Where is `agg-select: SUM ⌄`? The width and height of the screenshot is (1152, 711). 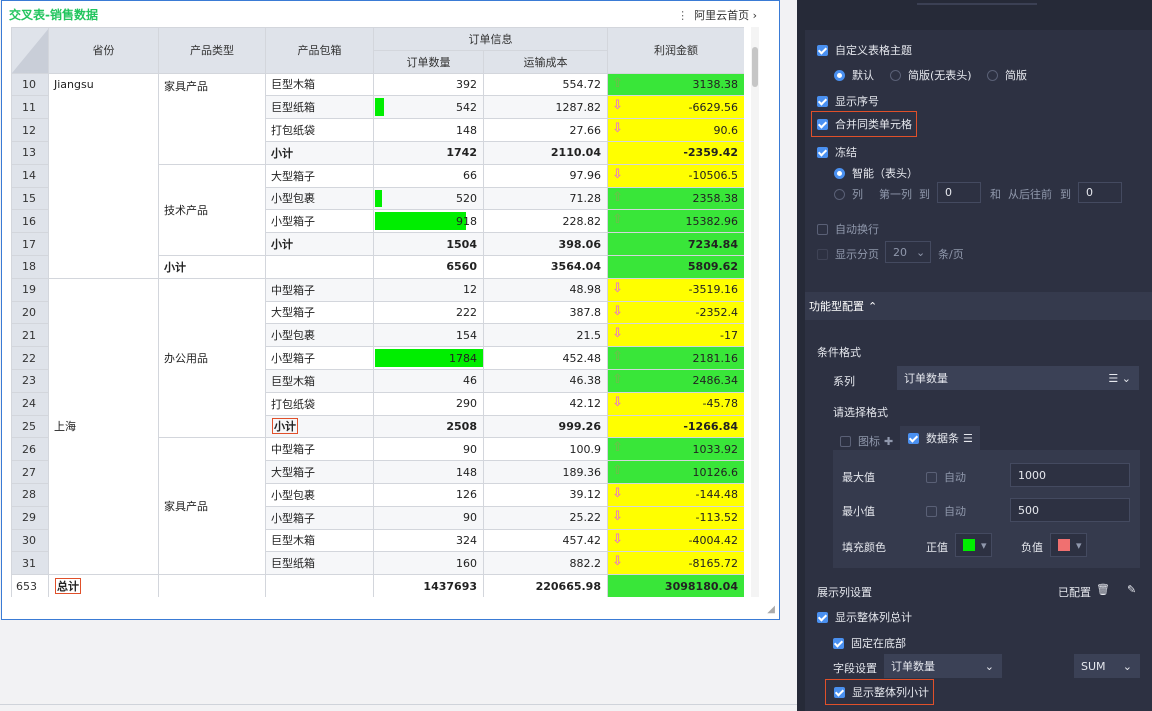
agg-select: SUM ⌄ is located at coordinates (1107, 666).